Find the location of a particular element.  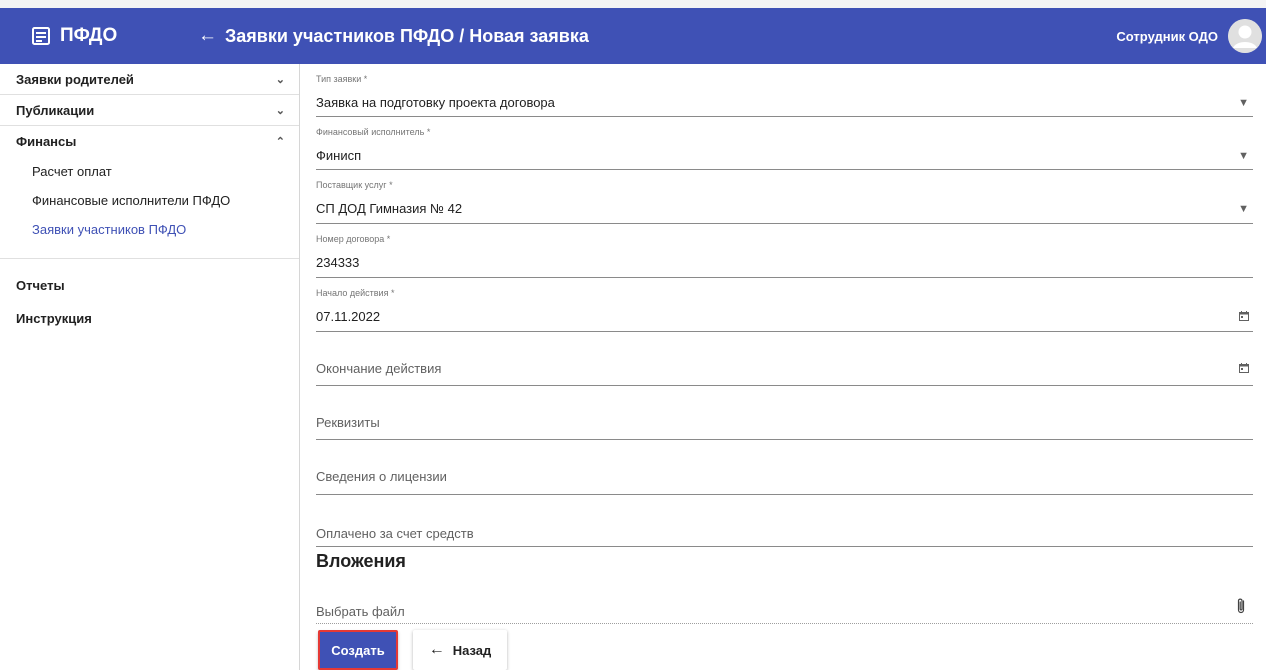

brand: ПФДО is located at coordinates (74, 36).